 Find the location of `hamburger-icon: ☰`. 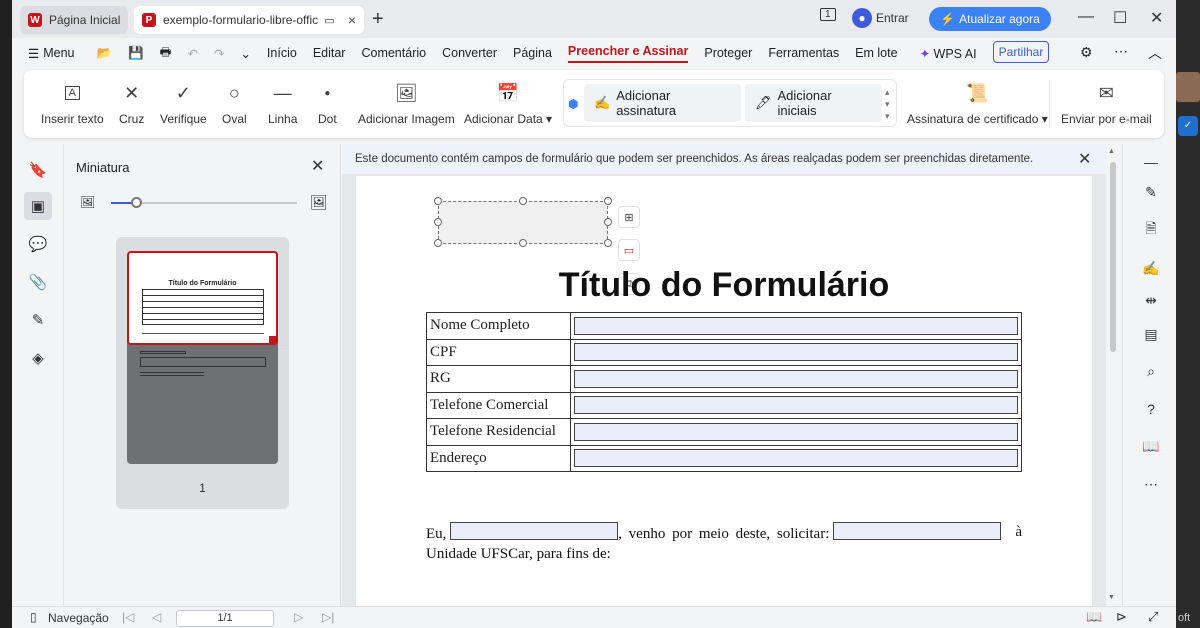

hamburger-icon: ☰ is located at coordinates (33, 53).